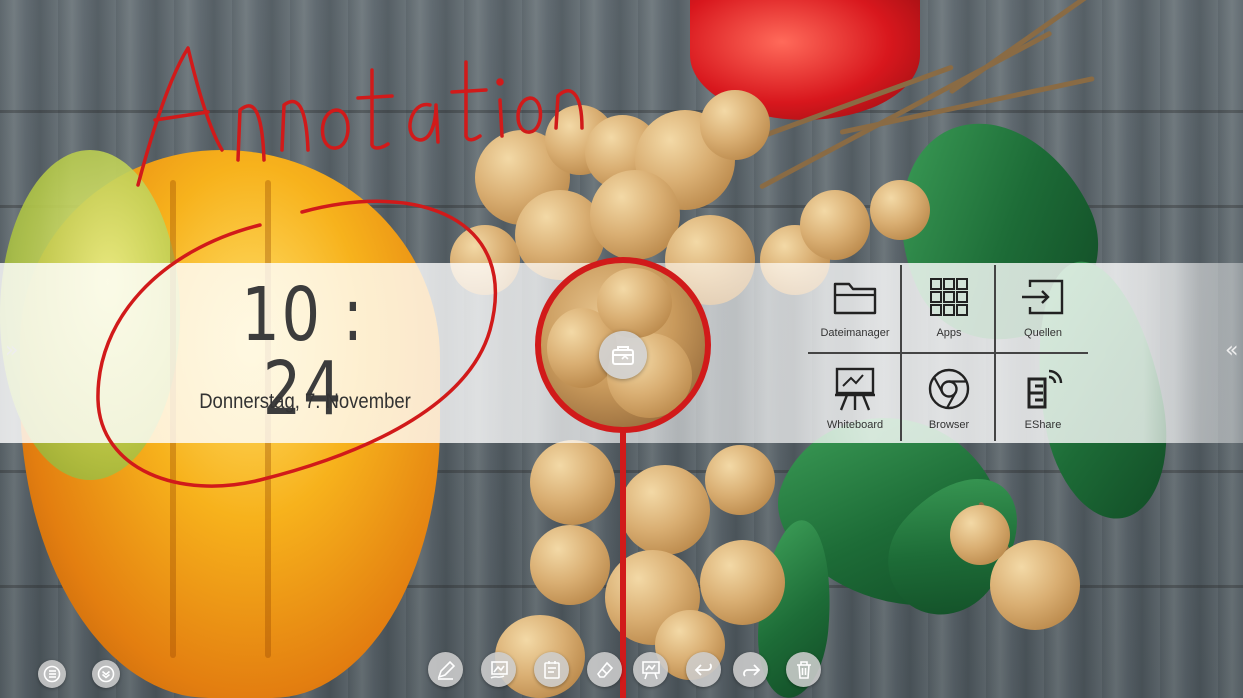 The image size is (1243, 698). Describe the element at coordinates (949, 297) in the screenshot. I see `apps-grid-icon` at that location.